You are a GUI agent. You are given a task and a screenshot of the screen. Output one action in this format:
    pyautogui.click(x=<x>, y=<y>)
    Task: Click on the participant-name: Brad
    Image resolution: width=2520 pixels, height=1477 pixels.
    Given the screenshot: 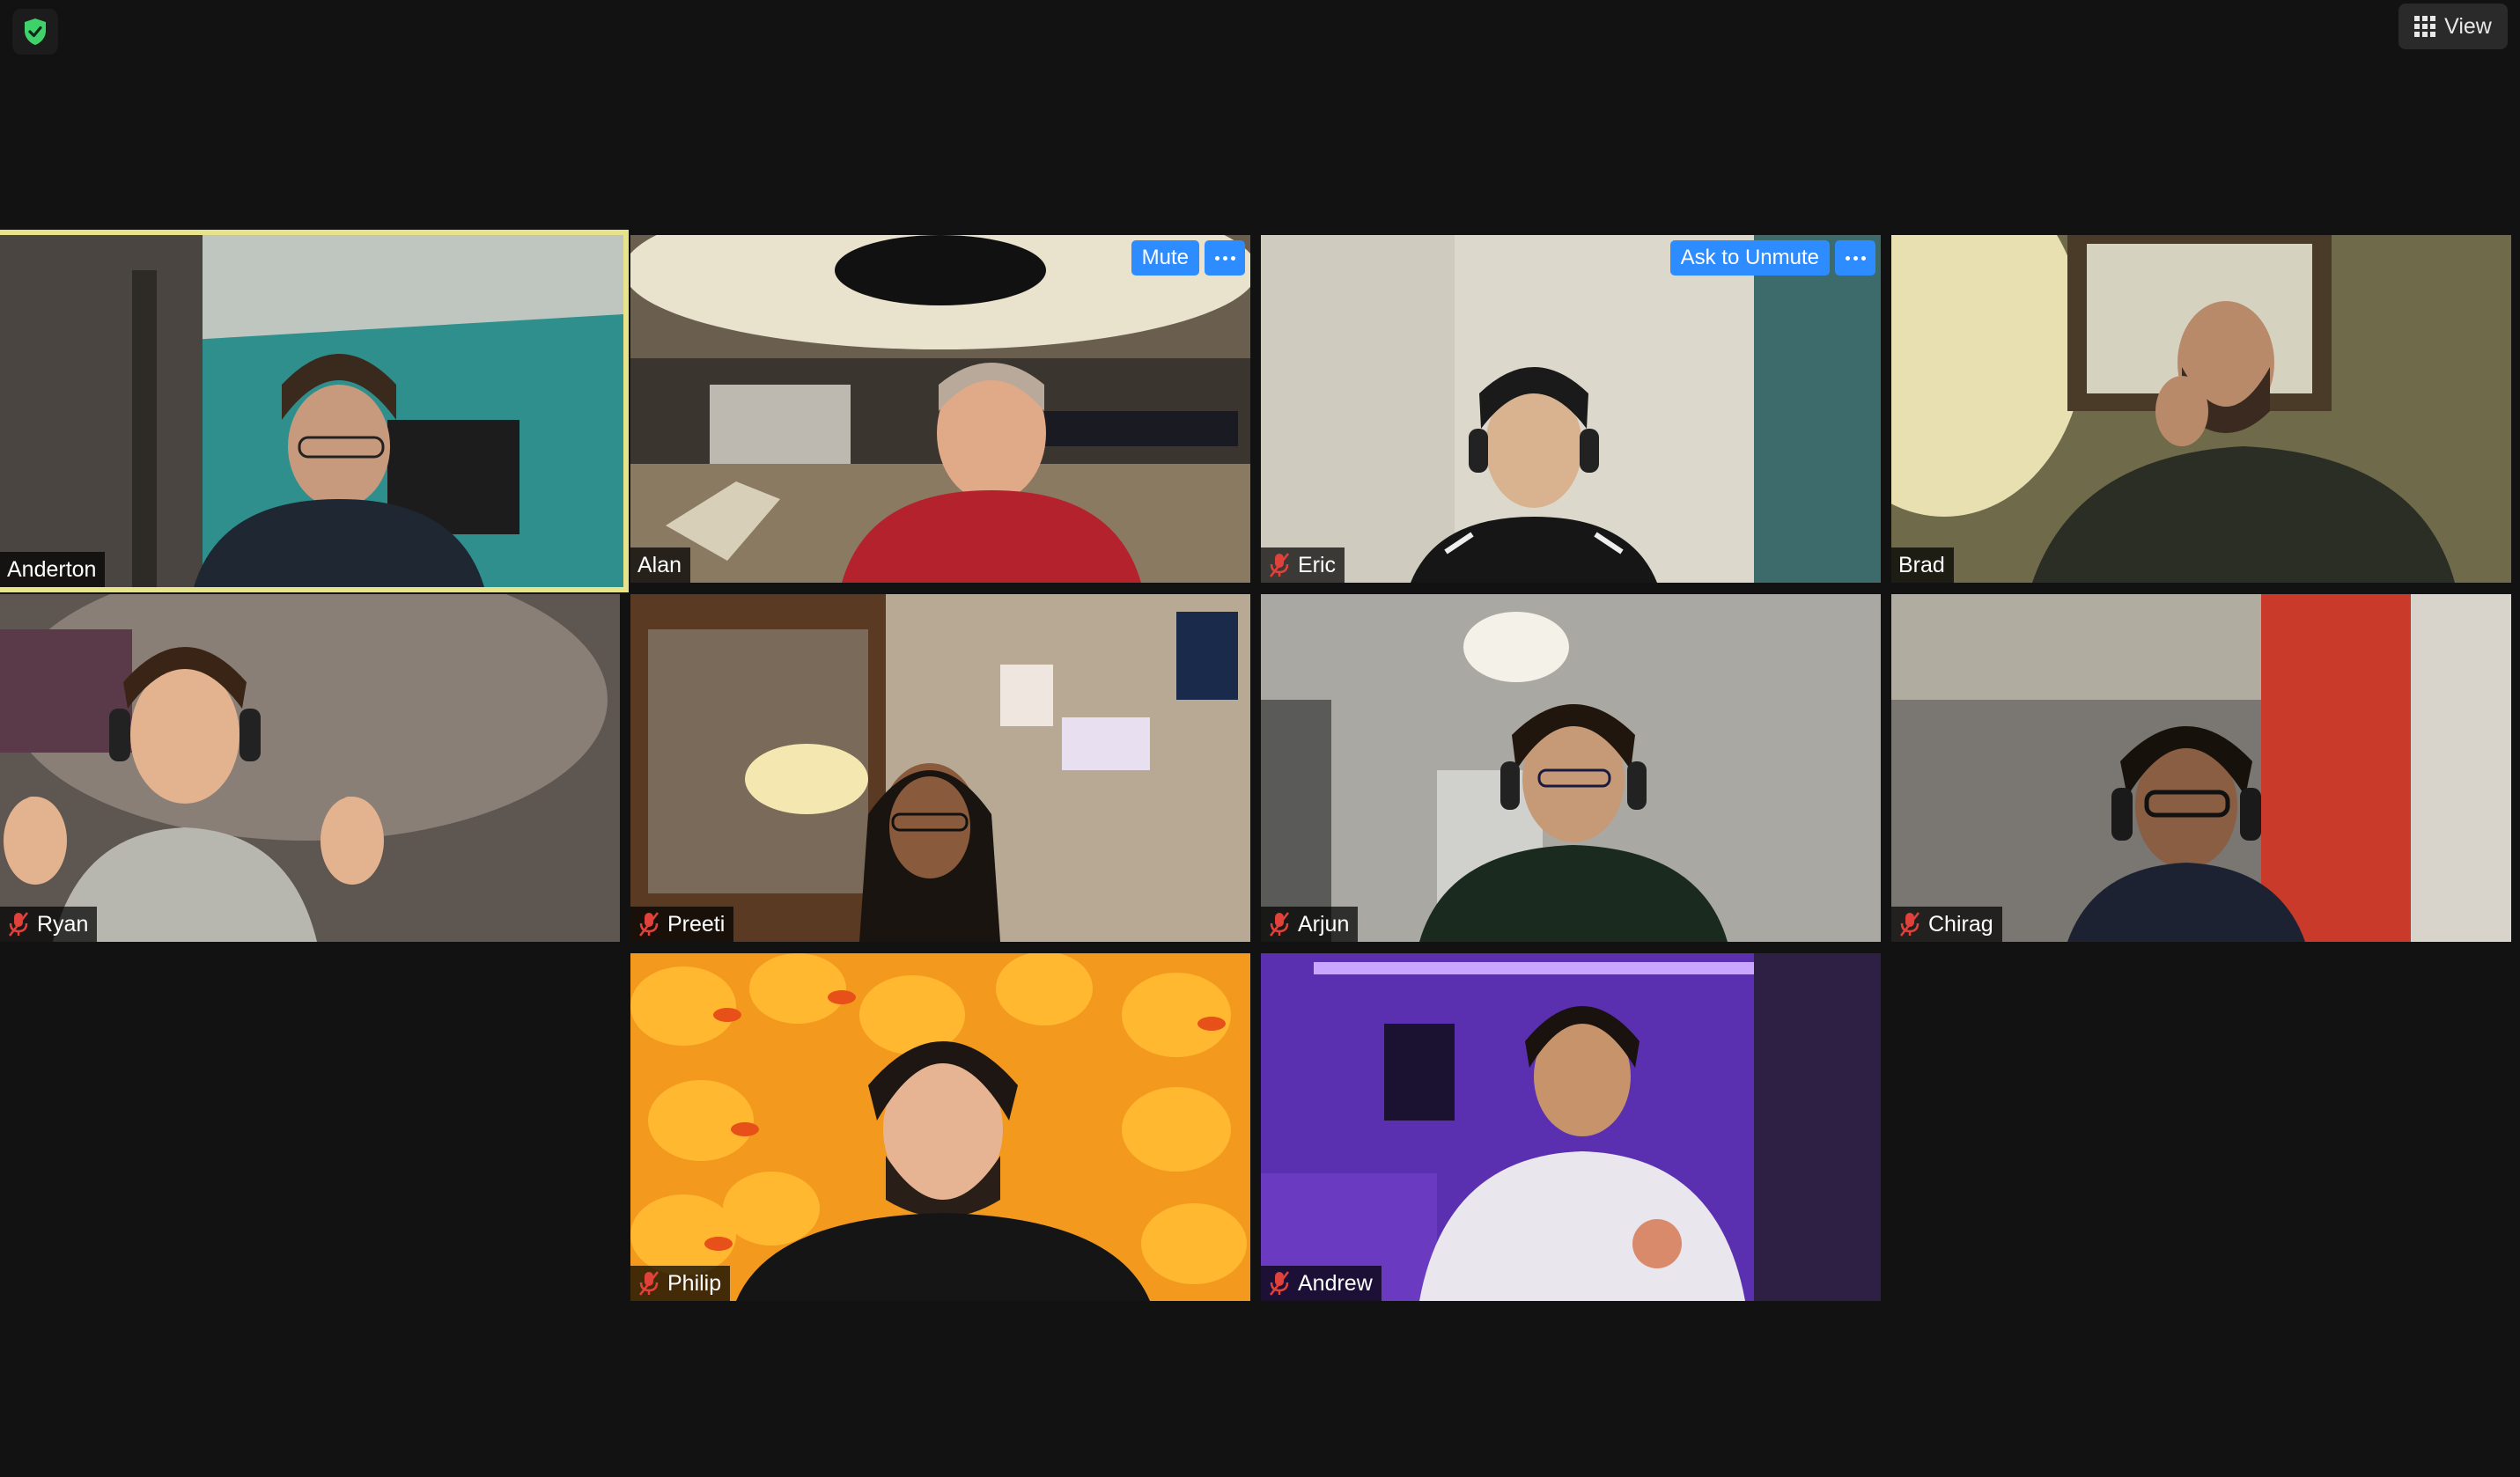 What is the action you would take?
    pyautogui.click(x=1922, y=564)
    